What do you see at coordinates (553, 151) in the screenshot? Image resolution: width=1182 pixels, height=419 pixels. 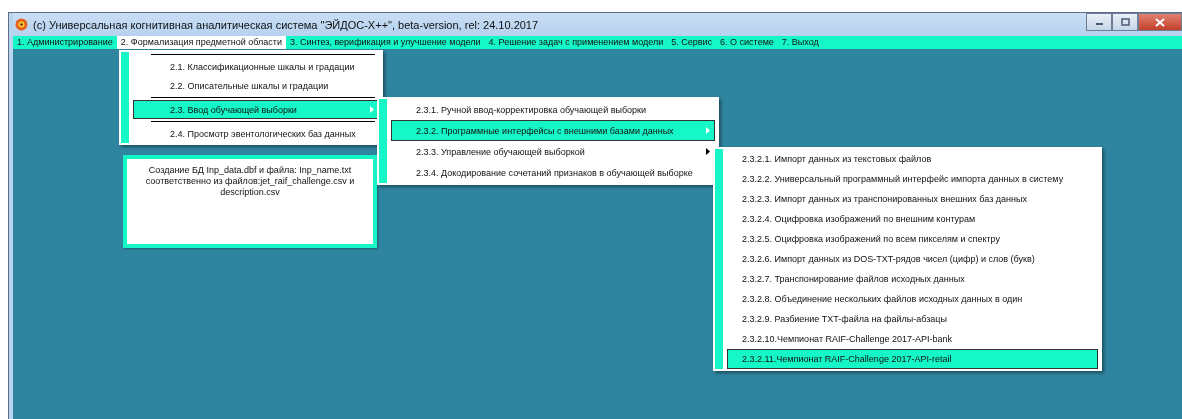 I see `menu-item: 2.3.3. Управление обучающей выборкой` at bounding box center [553, 151].